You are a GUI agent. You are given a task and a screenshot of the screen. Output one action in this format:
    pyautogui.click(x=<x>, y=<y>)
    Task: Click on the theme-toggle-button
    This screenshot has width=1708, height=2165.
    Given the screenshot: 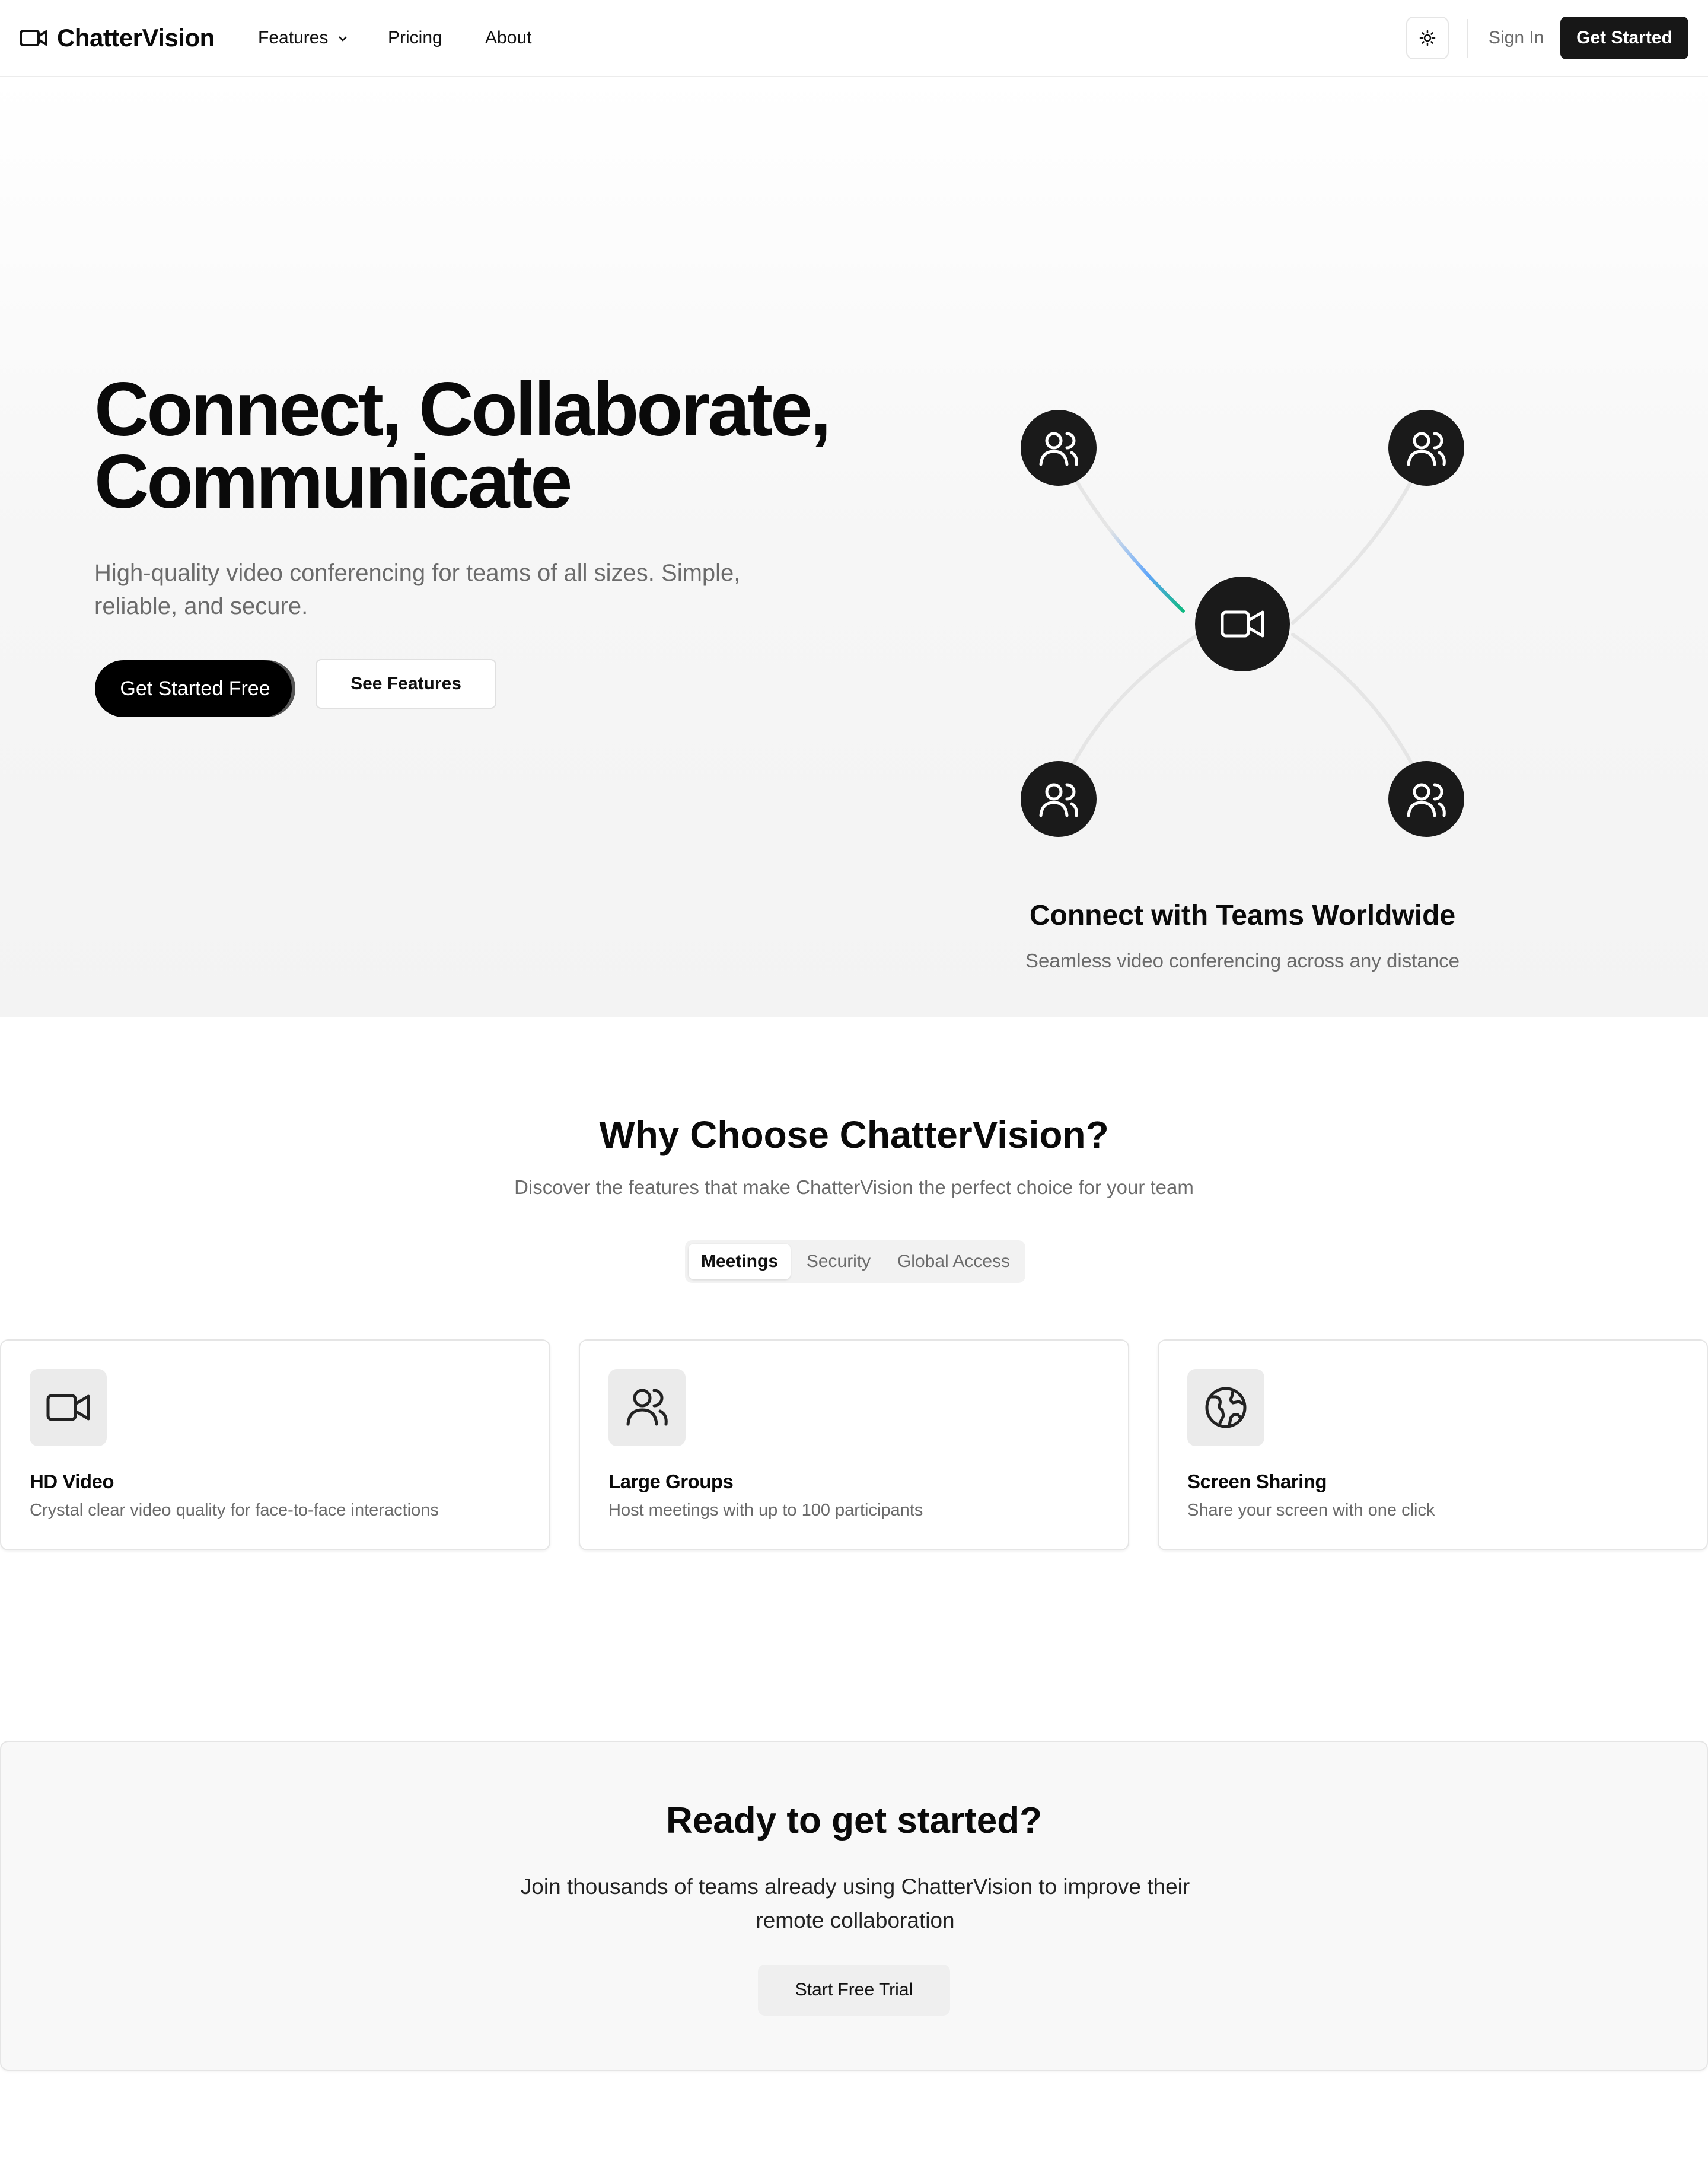 What is the action you would take?
    pyautogui.click(x=1427, y=38)
    